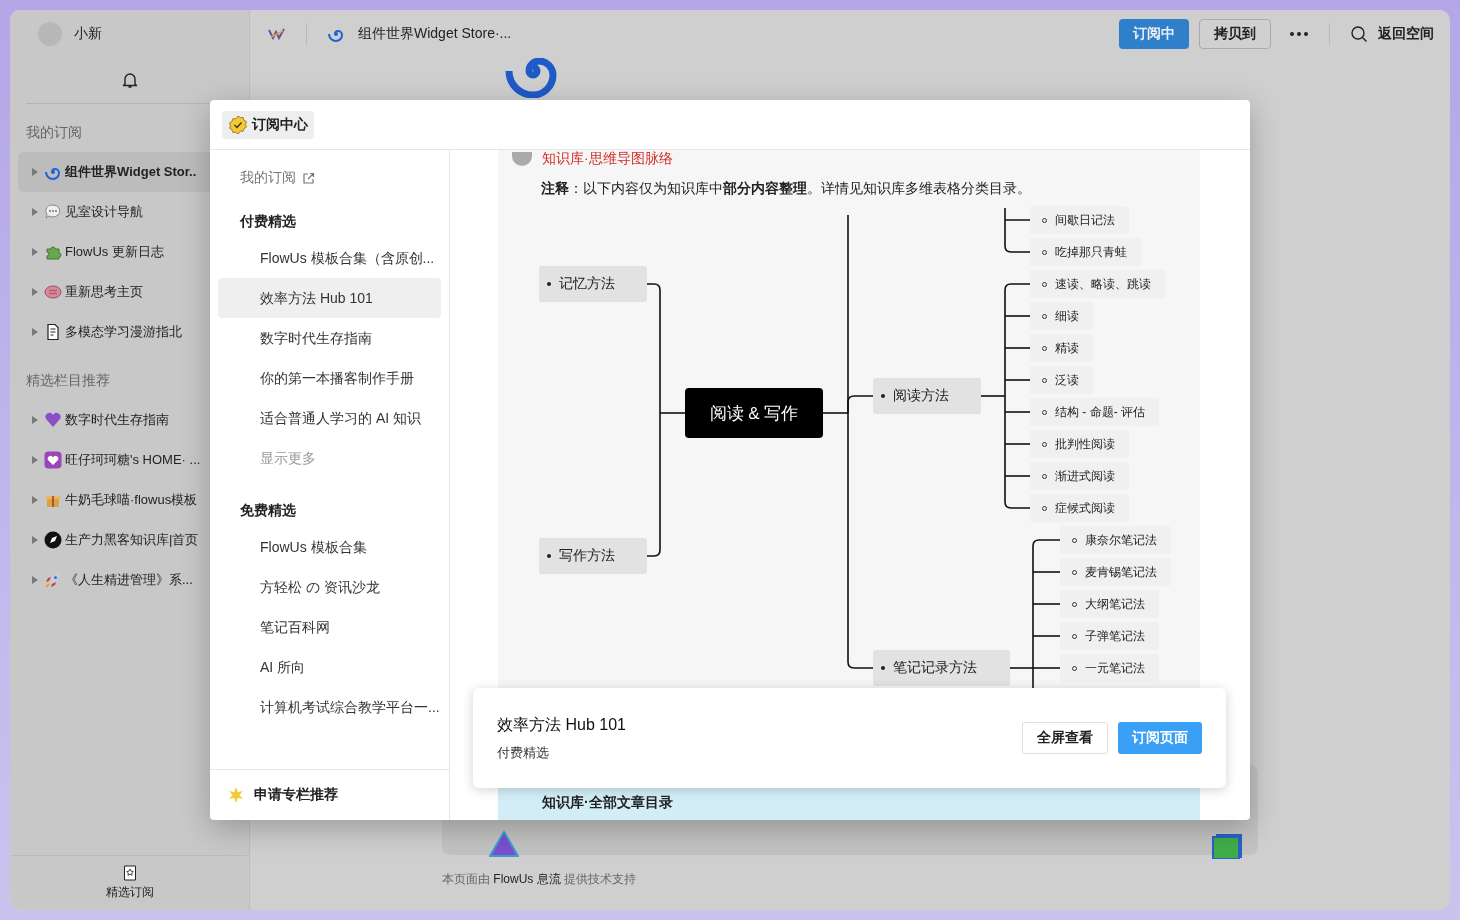  Describe the element at coordinates (1109, 636) in the screenshot. I see `mindmap-leaf: 子弹笔记法` at that location.